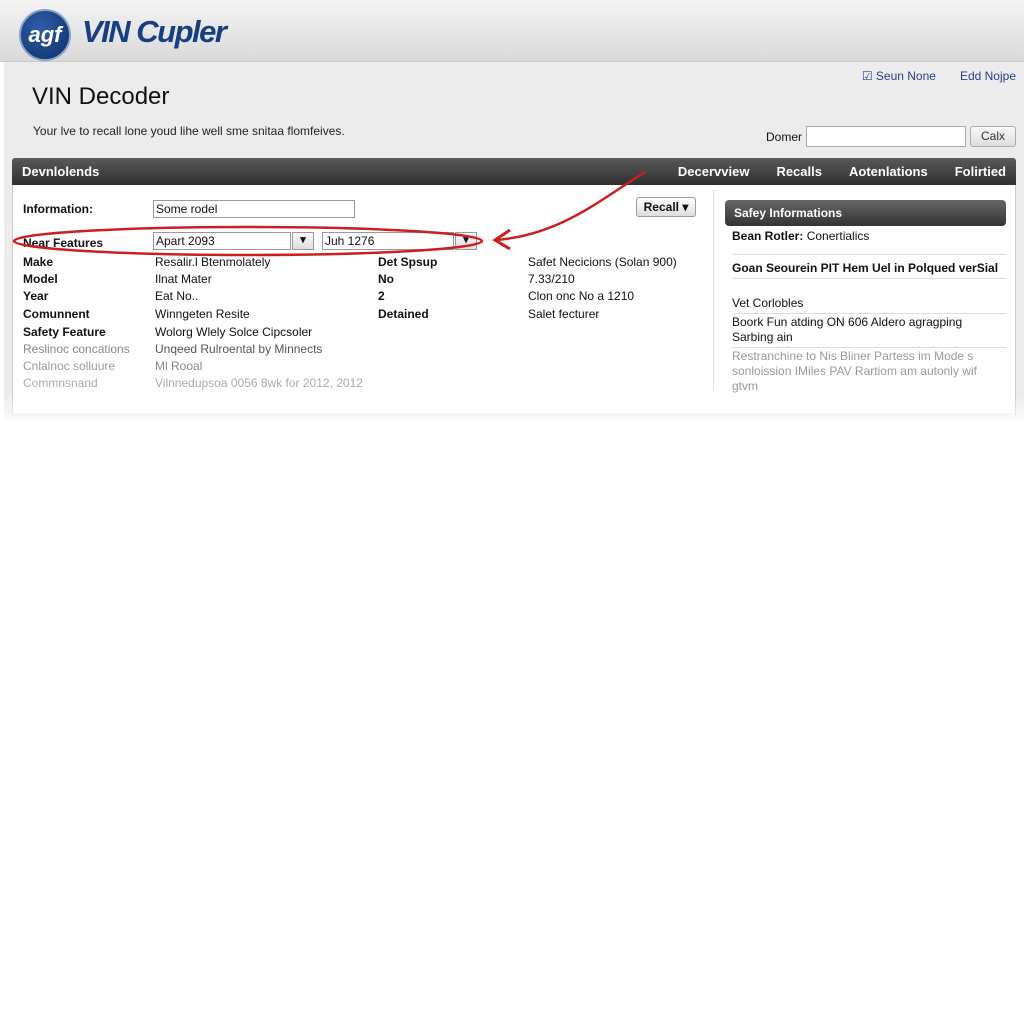  I want to click on annotation-overlay, so click(329, 213).